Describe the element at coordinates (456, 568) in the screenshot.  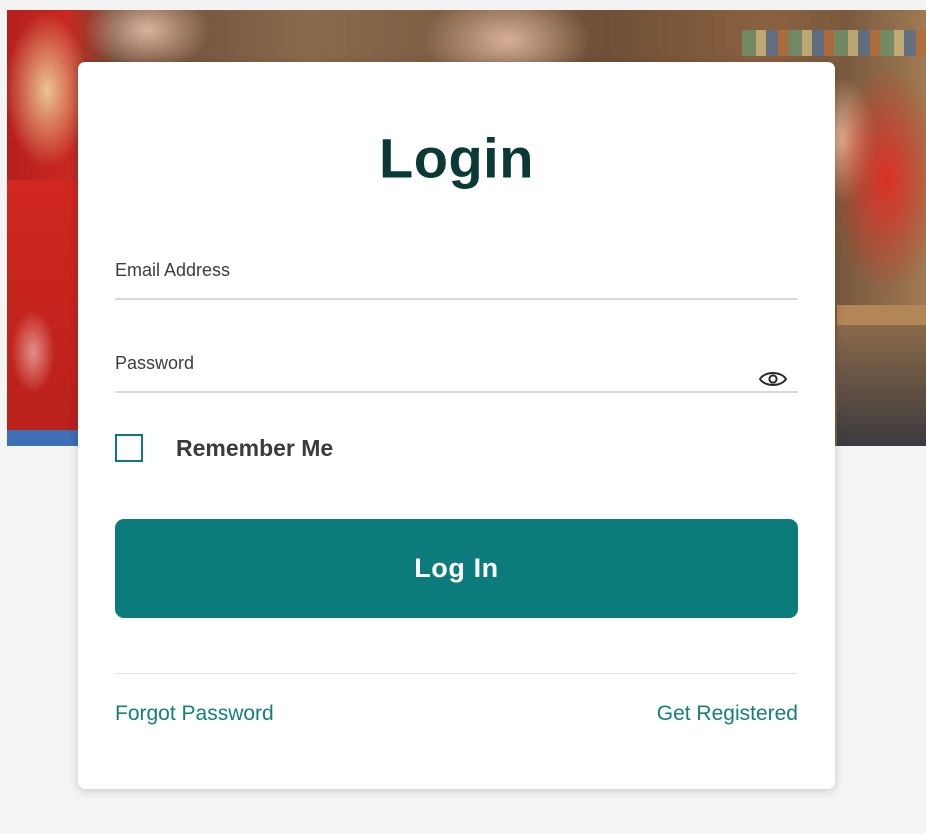
I see `log-in-button: Log In` at that location.